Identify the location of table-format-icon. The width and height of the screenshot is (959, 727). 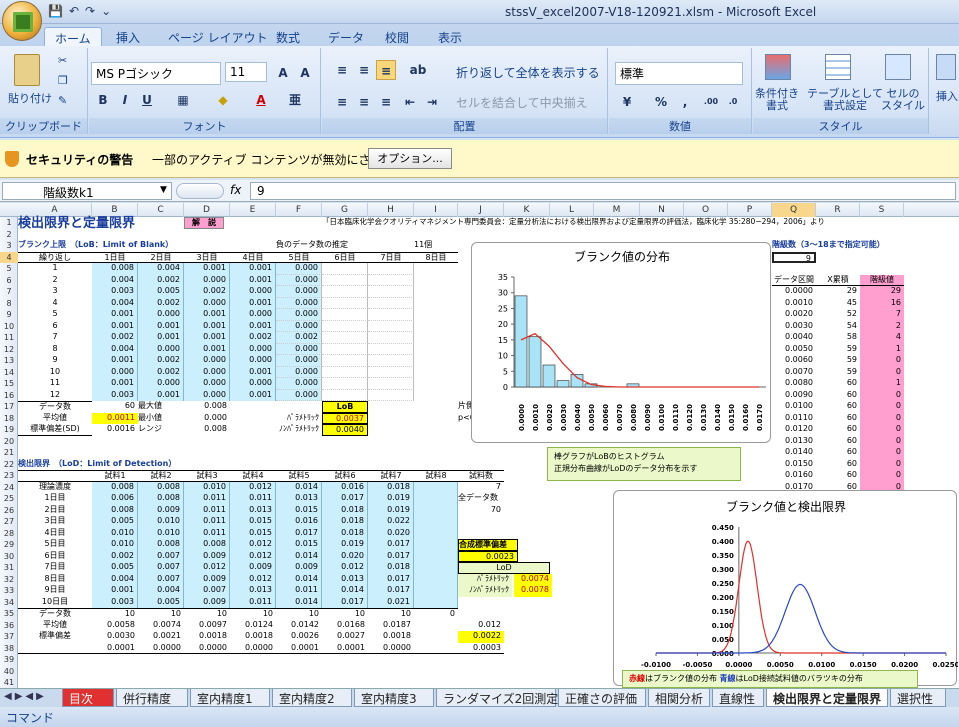
(838, 67).